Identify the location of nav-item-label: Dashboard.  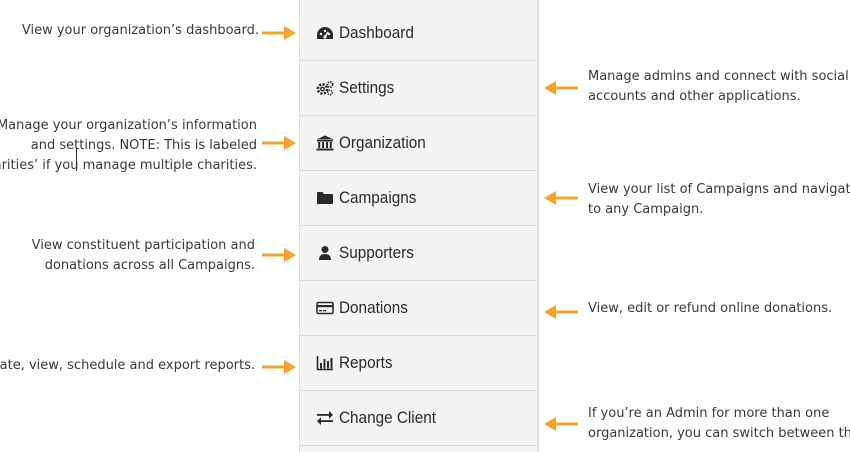
(376, 32).